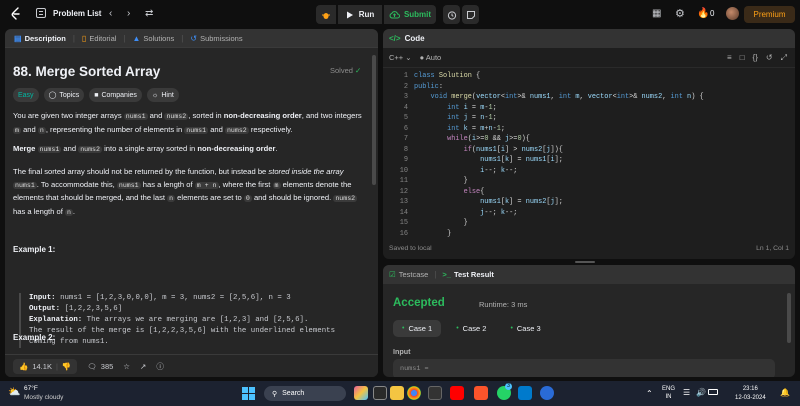 Image resolution: width=800 pixels, height=406 pixels. What do you see at coordinates (397, 393) in the screenshot?
I see `file-explorer-icon` at bounding box center [397, 393].